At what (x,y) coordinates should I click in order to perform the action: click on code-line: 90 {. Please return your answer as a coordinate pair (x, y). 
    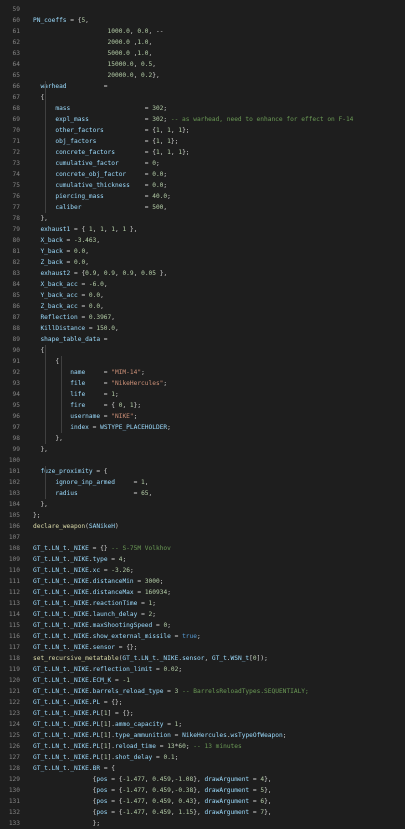
    Looking at the image, I should click on (202, 350).